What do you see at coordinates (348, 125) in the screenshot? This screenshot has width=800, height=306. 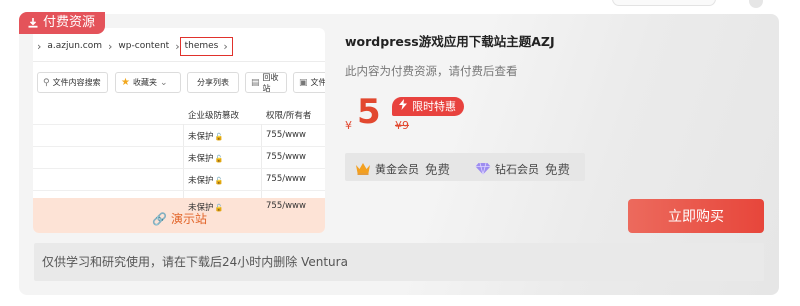 I see `price-currency: ¥` at bounding box center [348, 125].